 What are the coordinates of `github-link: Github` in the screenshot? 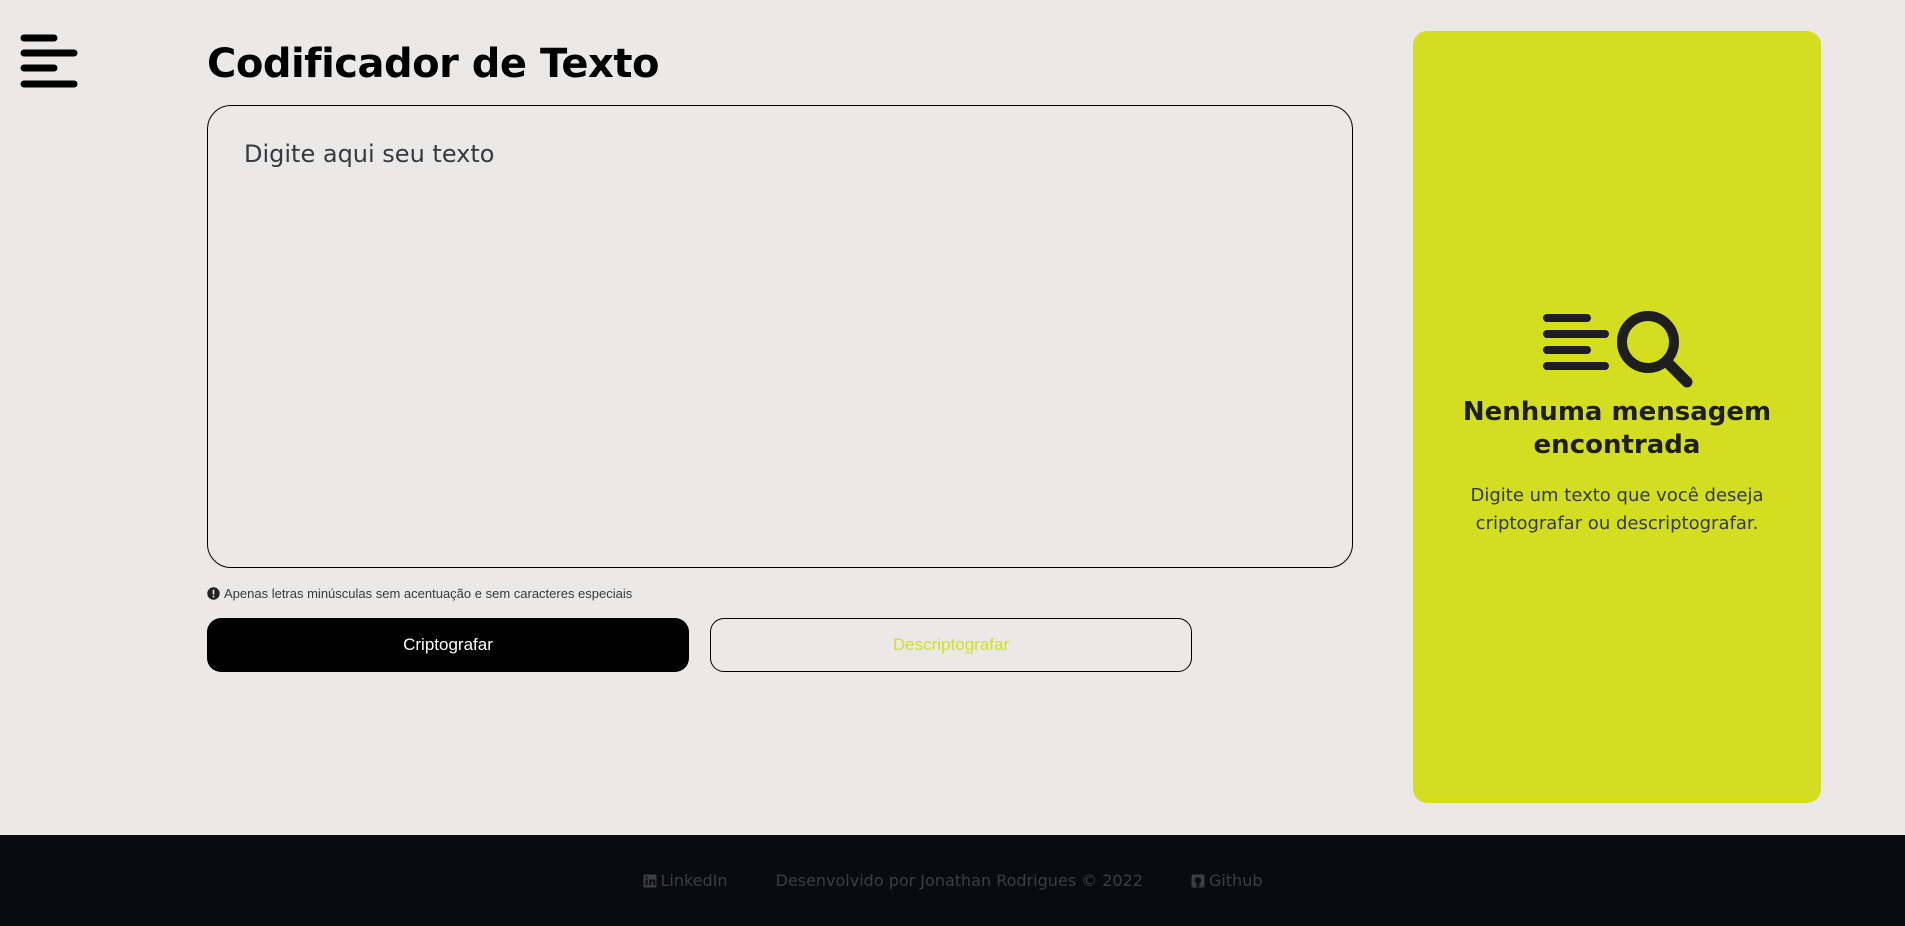 It's located at (1227, 880).